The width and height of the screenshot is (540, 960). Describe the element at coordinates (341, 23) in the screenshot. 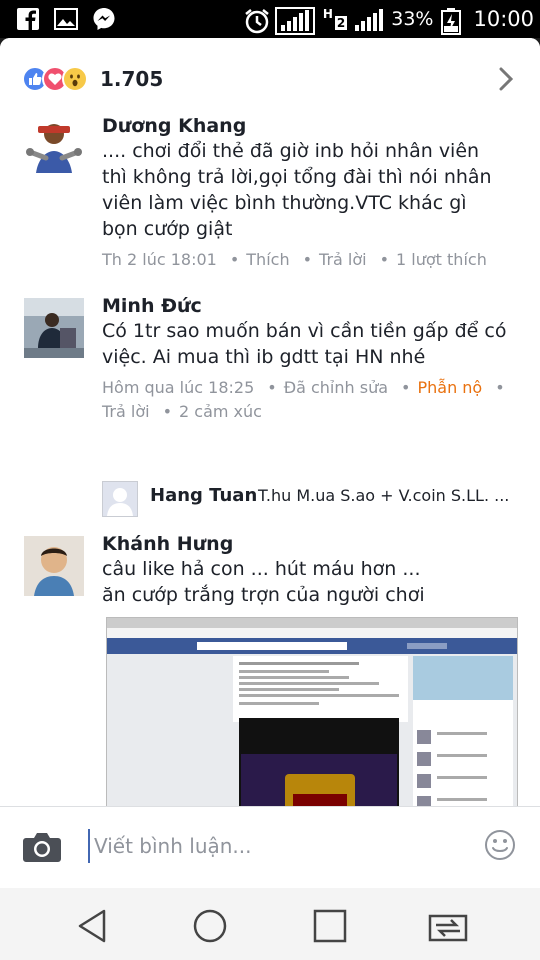

I see `sim-label: 2` at that location.